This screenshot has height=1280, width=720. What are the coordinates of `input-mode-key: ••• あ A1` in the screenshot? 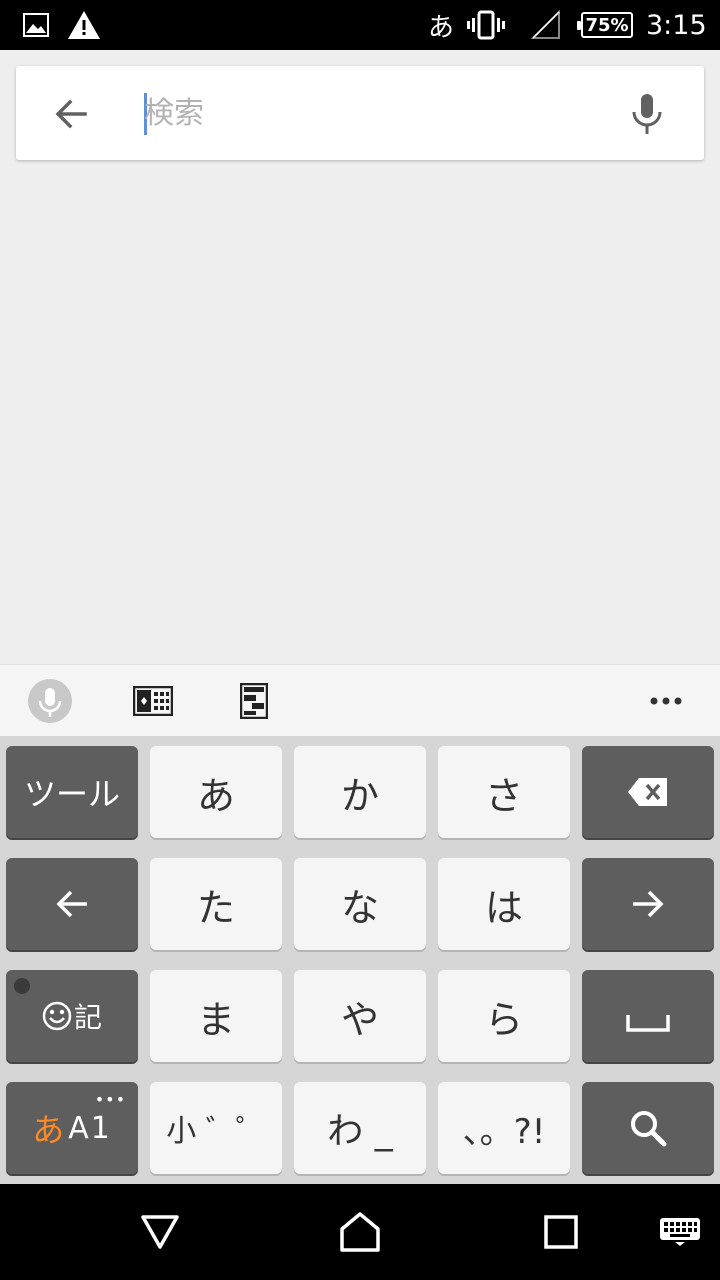 It's located at (72, 1128).